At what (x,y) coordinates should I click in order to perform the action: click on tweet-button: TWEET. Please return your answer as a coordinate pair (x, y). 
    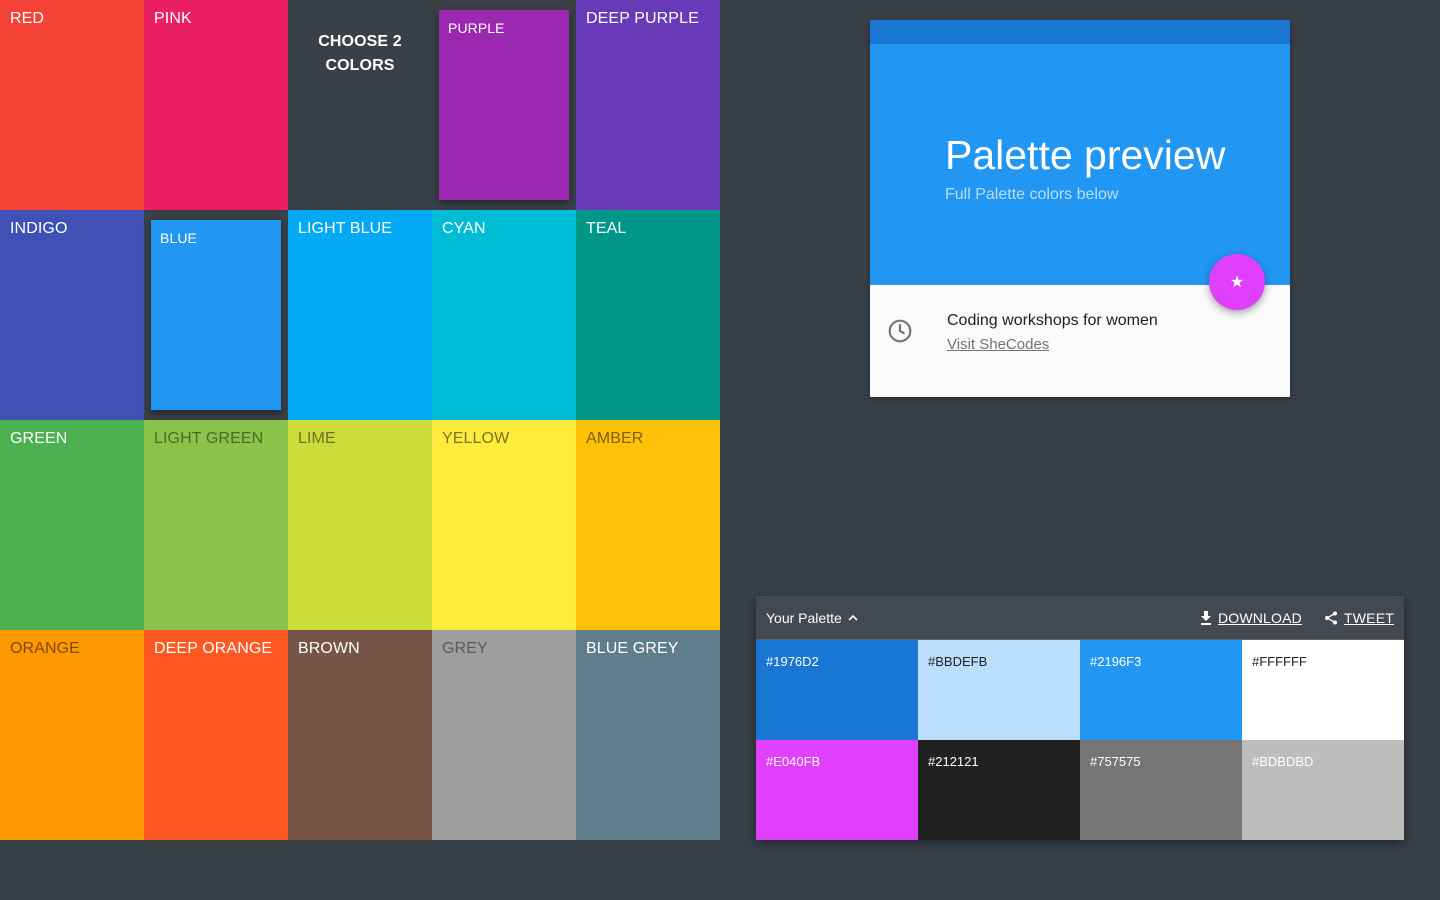
    Looking at the image, I should click on (1359, 618).